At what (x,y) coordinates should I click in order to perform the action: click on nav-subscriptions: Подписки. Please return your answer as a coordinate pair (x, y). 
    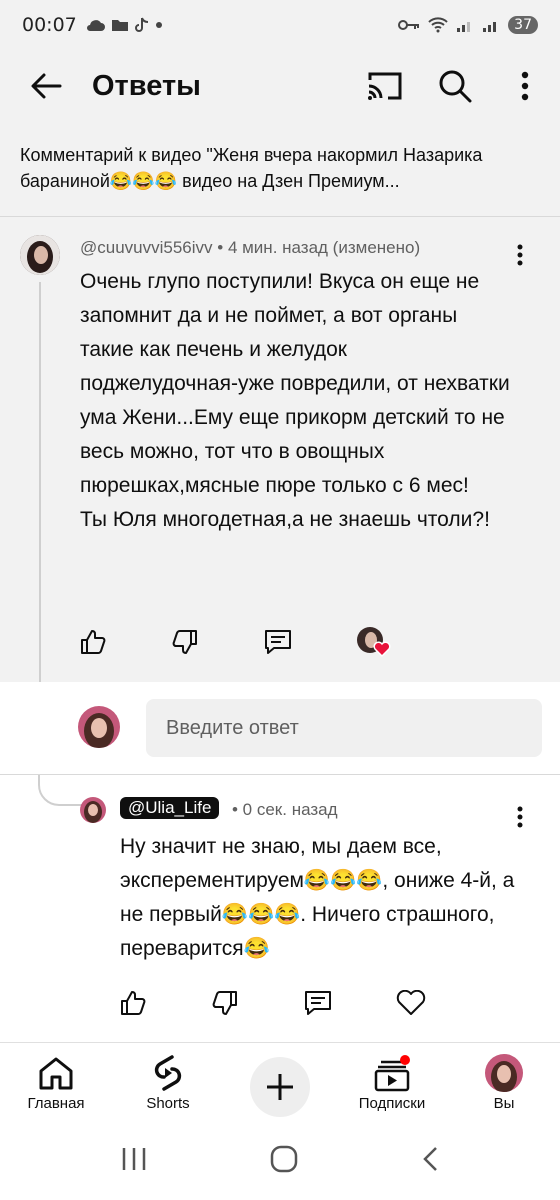
    Looking at the image, I should click on (392, 1082).